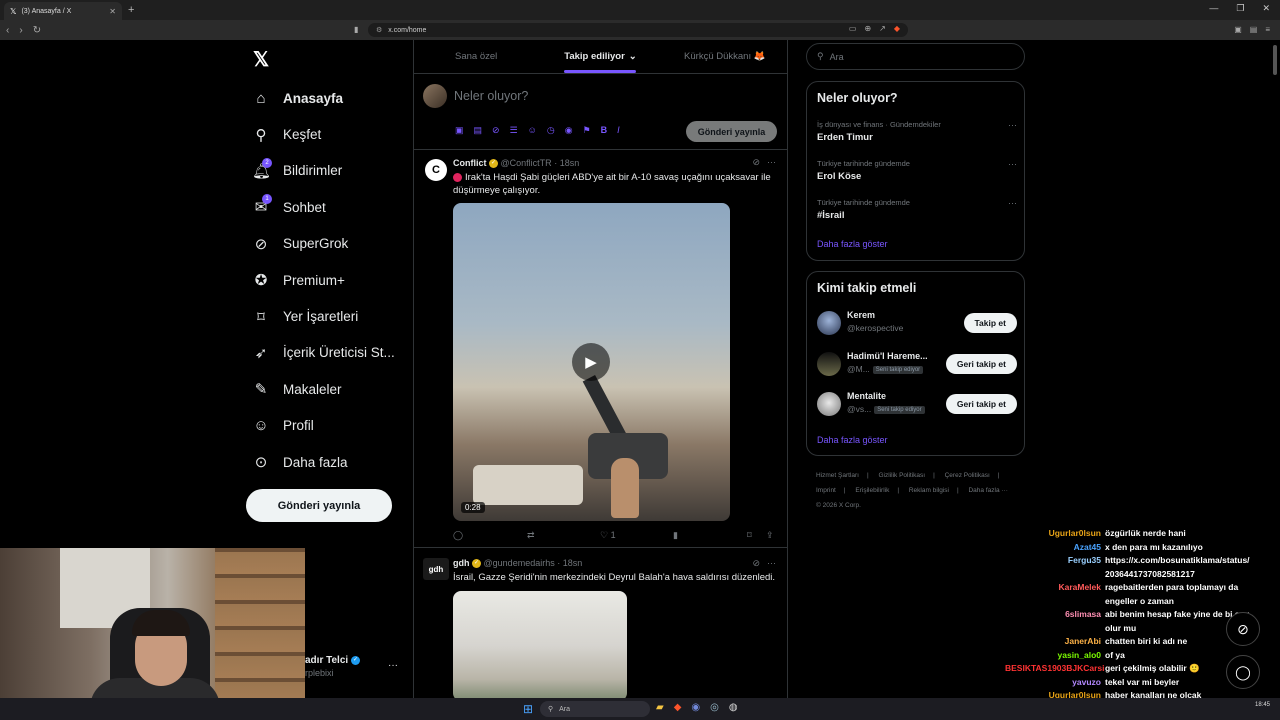 This screenshot has width=1280, height=720. Describe the element at coordinates (1267, 29) in the screenshot. I see `menu-icon: ≡` at that location.